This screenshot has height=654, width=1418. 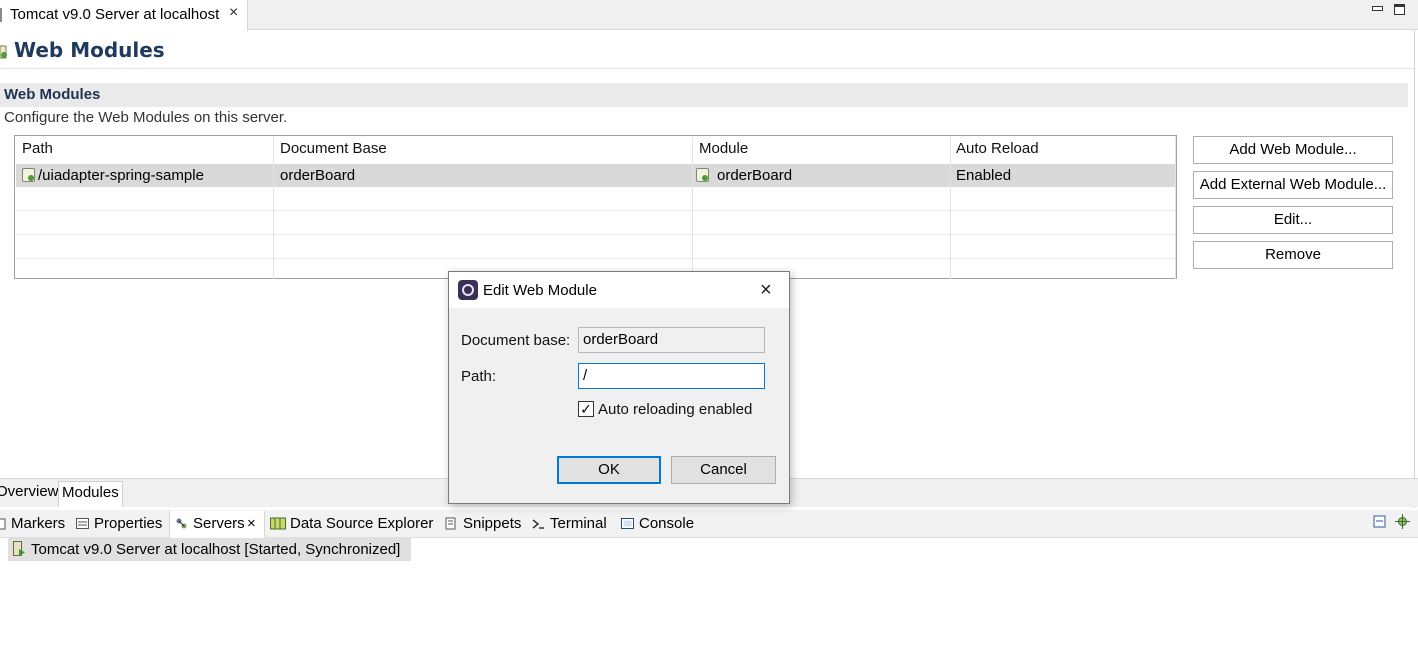 I want to click on path-input: /, so click(x=671, y=376).